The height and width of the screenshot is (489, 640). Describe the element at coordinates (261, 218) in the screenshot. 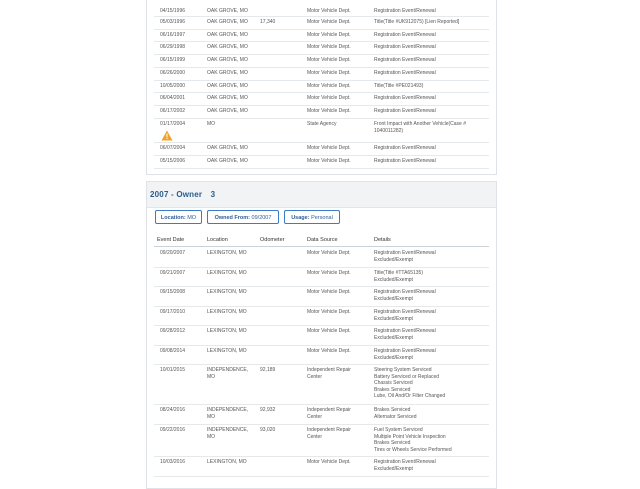

I see `chip-value: 09/2007` at that location.